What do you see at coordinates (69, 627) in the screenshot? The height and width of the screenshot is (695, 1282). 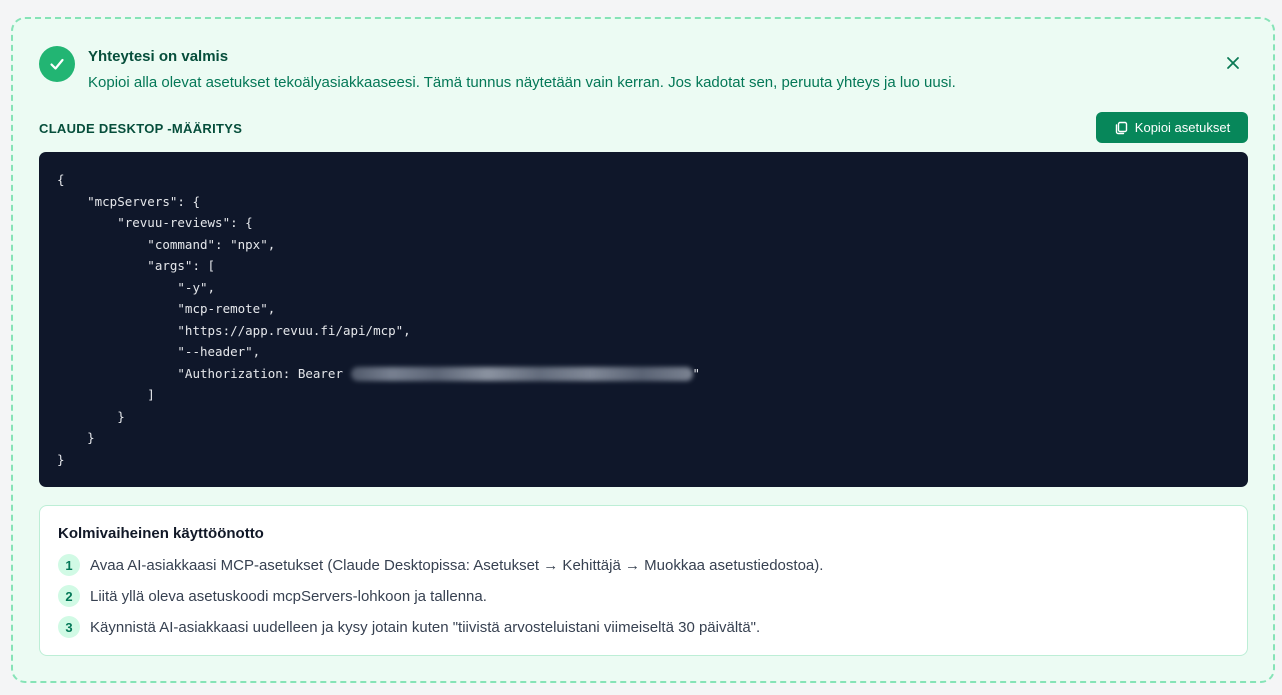 I see `step-number: 3` at bounding box center [69, 627].